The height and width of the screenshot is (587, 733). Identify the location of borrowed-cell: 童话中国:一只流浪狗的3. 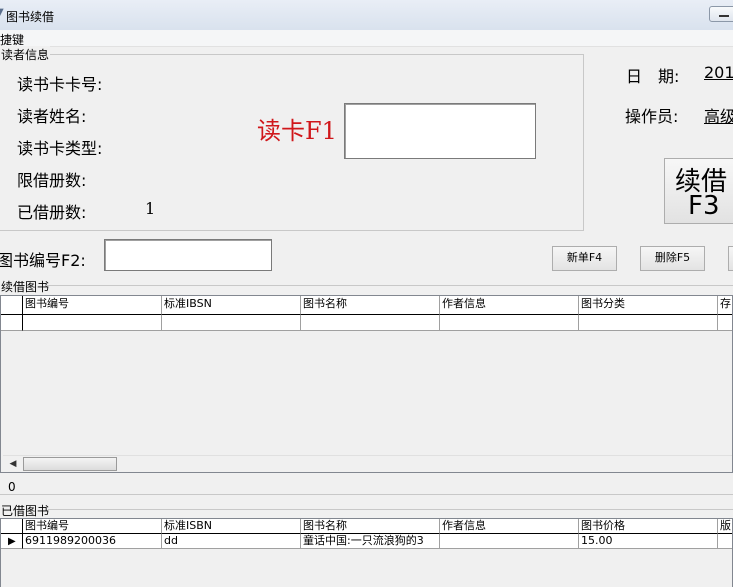
(370, 541).